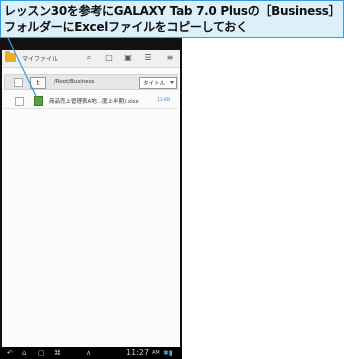 The height and width of the screenshot is (359, 344). I want to click on recent-apps-icon: ▢, so click(41, 353).